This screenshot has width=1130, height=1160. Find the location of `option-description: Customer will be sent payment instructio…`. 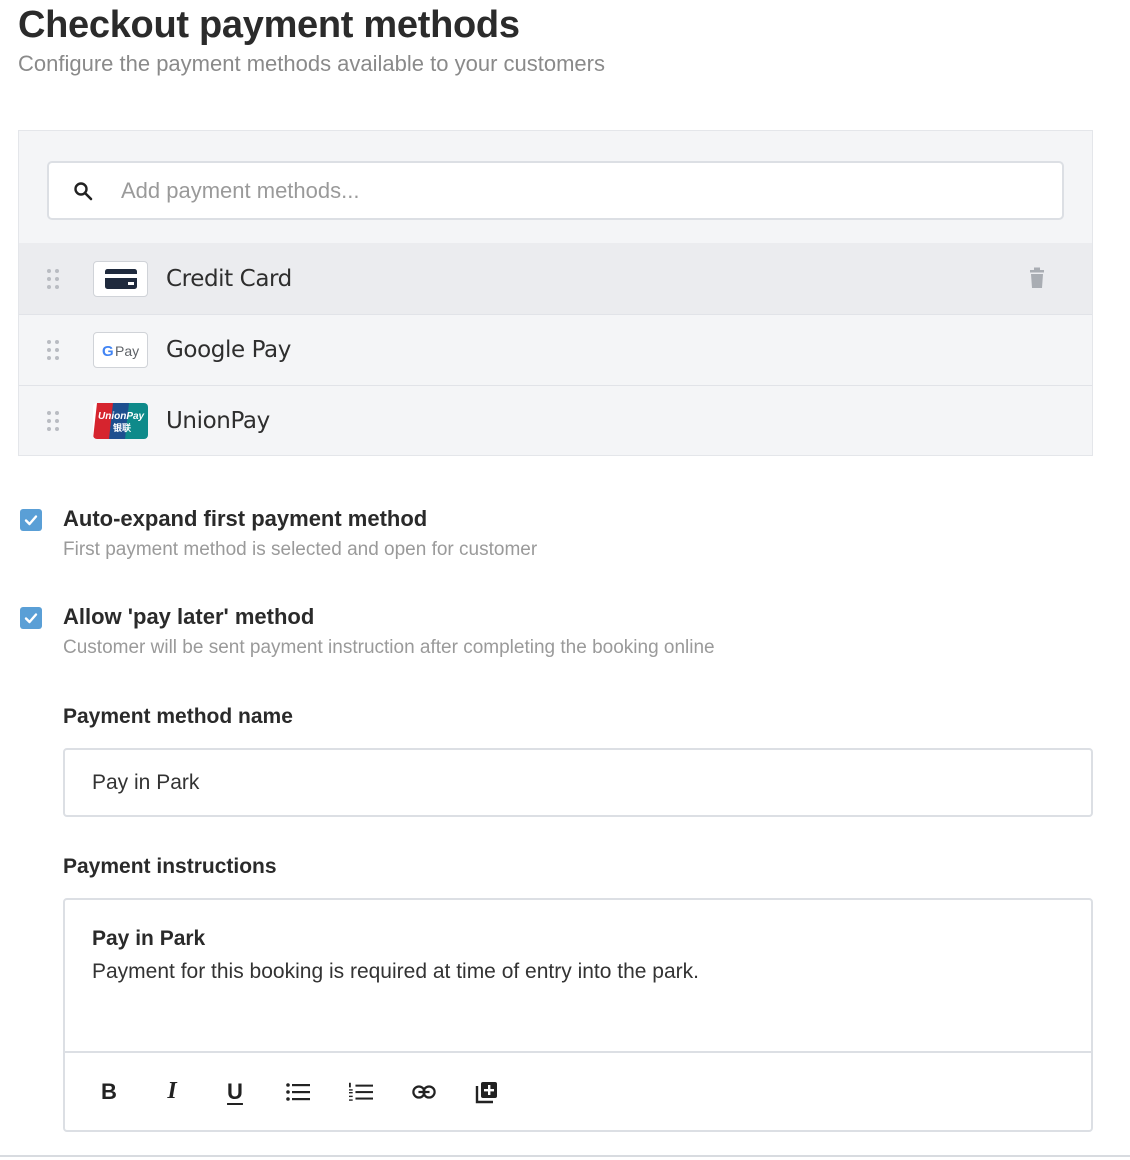

option-description: Customer will be sent payment instructio… is located at coordinates (389, 647).